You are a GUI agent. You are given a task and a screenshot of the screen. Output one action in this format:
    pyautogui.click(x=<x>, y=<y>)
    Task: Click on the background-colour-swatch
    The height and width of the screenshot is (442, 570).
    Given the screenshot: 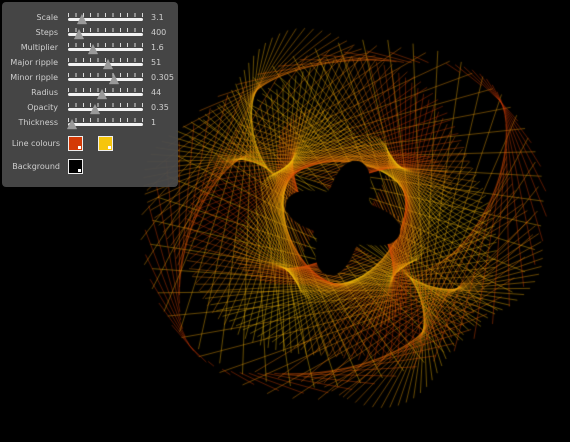 What is the action you would take?
    pyautogui.click(x=75, y=166)
    